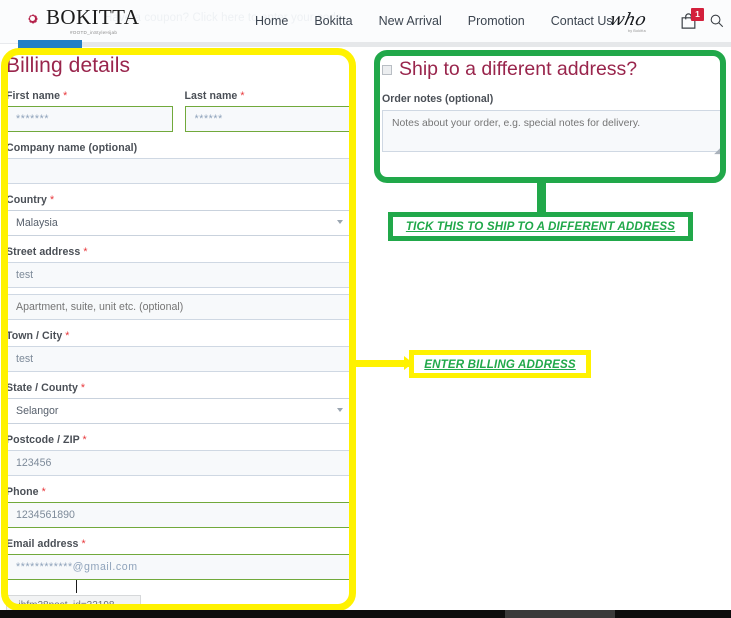  Describe the element at coordinates (22, 492) in the screenshot. I see `phone-label-text: Phone` at that location.